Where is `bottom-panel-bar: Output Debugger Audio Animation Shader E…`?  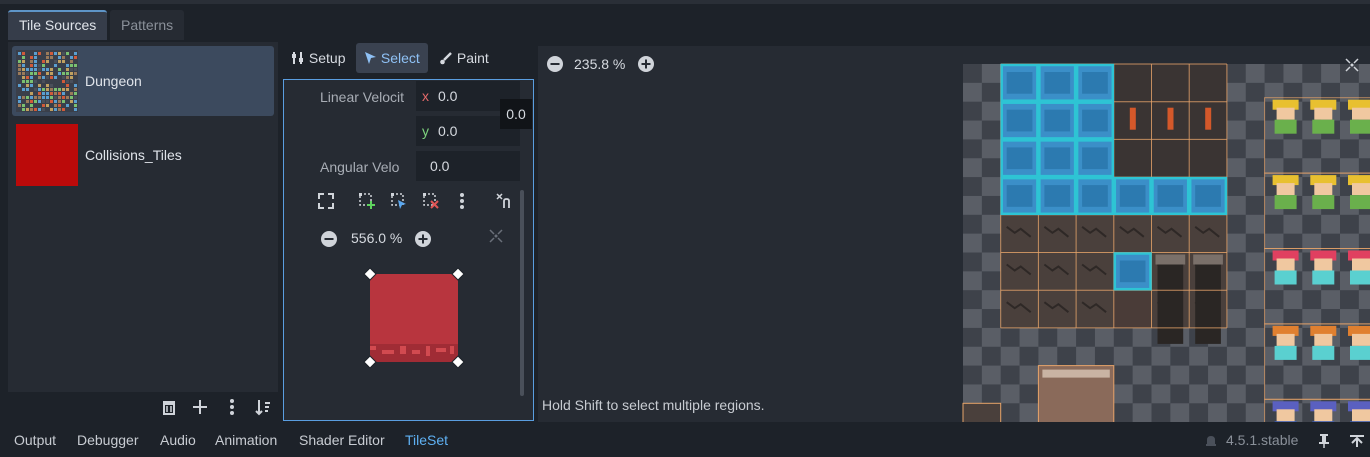 bottom-panel-bar: Output Debugger Audio Animation Shader E… is located at coordinates (685, 440).